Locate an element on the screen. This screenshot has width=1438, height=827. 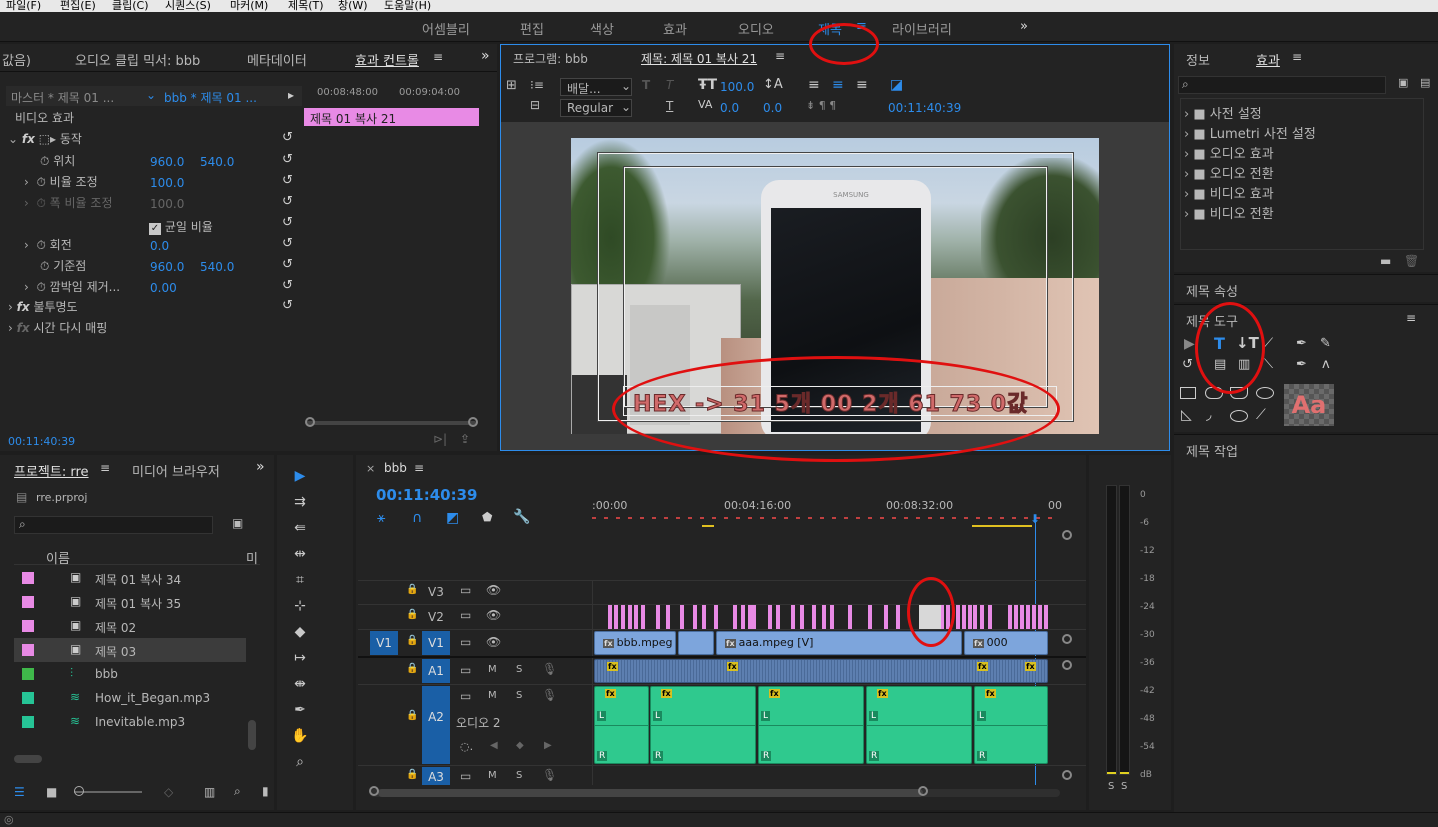
show-background-video-icon: ◪ is located at coordinates (896, 85).